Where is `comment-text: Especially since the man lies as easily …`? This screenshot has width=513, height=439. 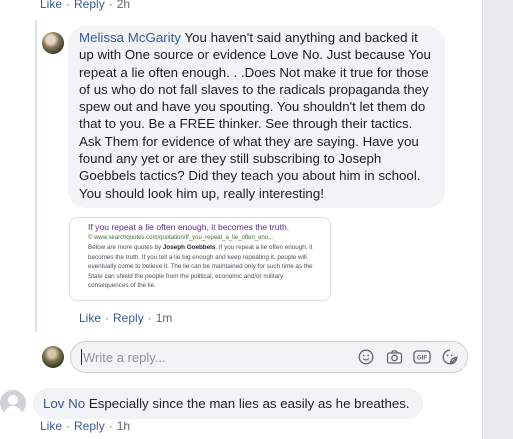
comment-text: Especially since the man lies as easily … is located at coordinates (249, 403).